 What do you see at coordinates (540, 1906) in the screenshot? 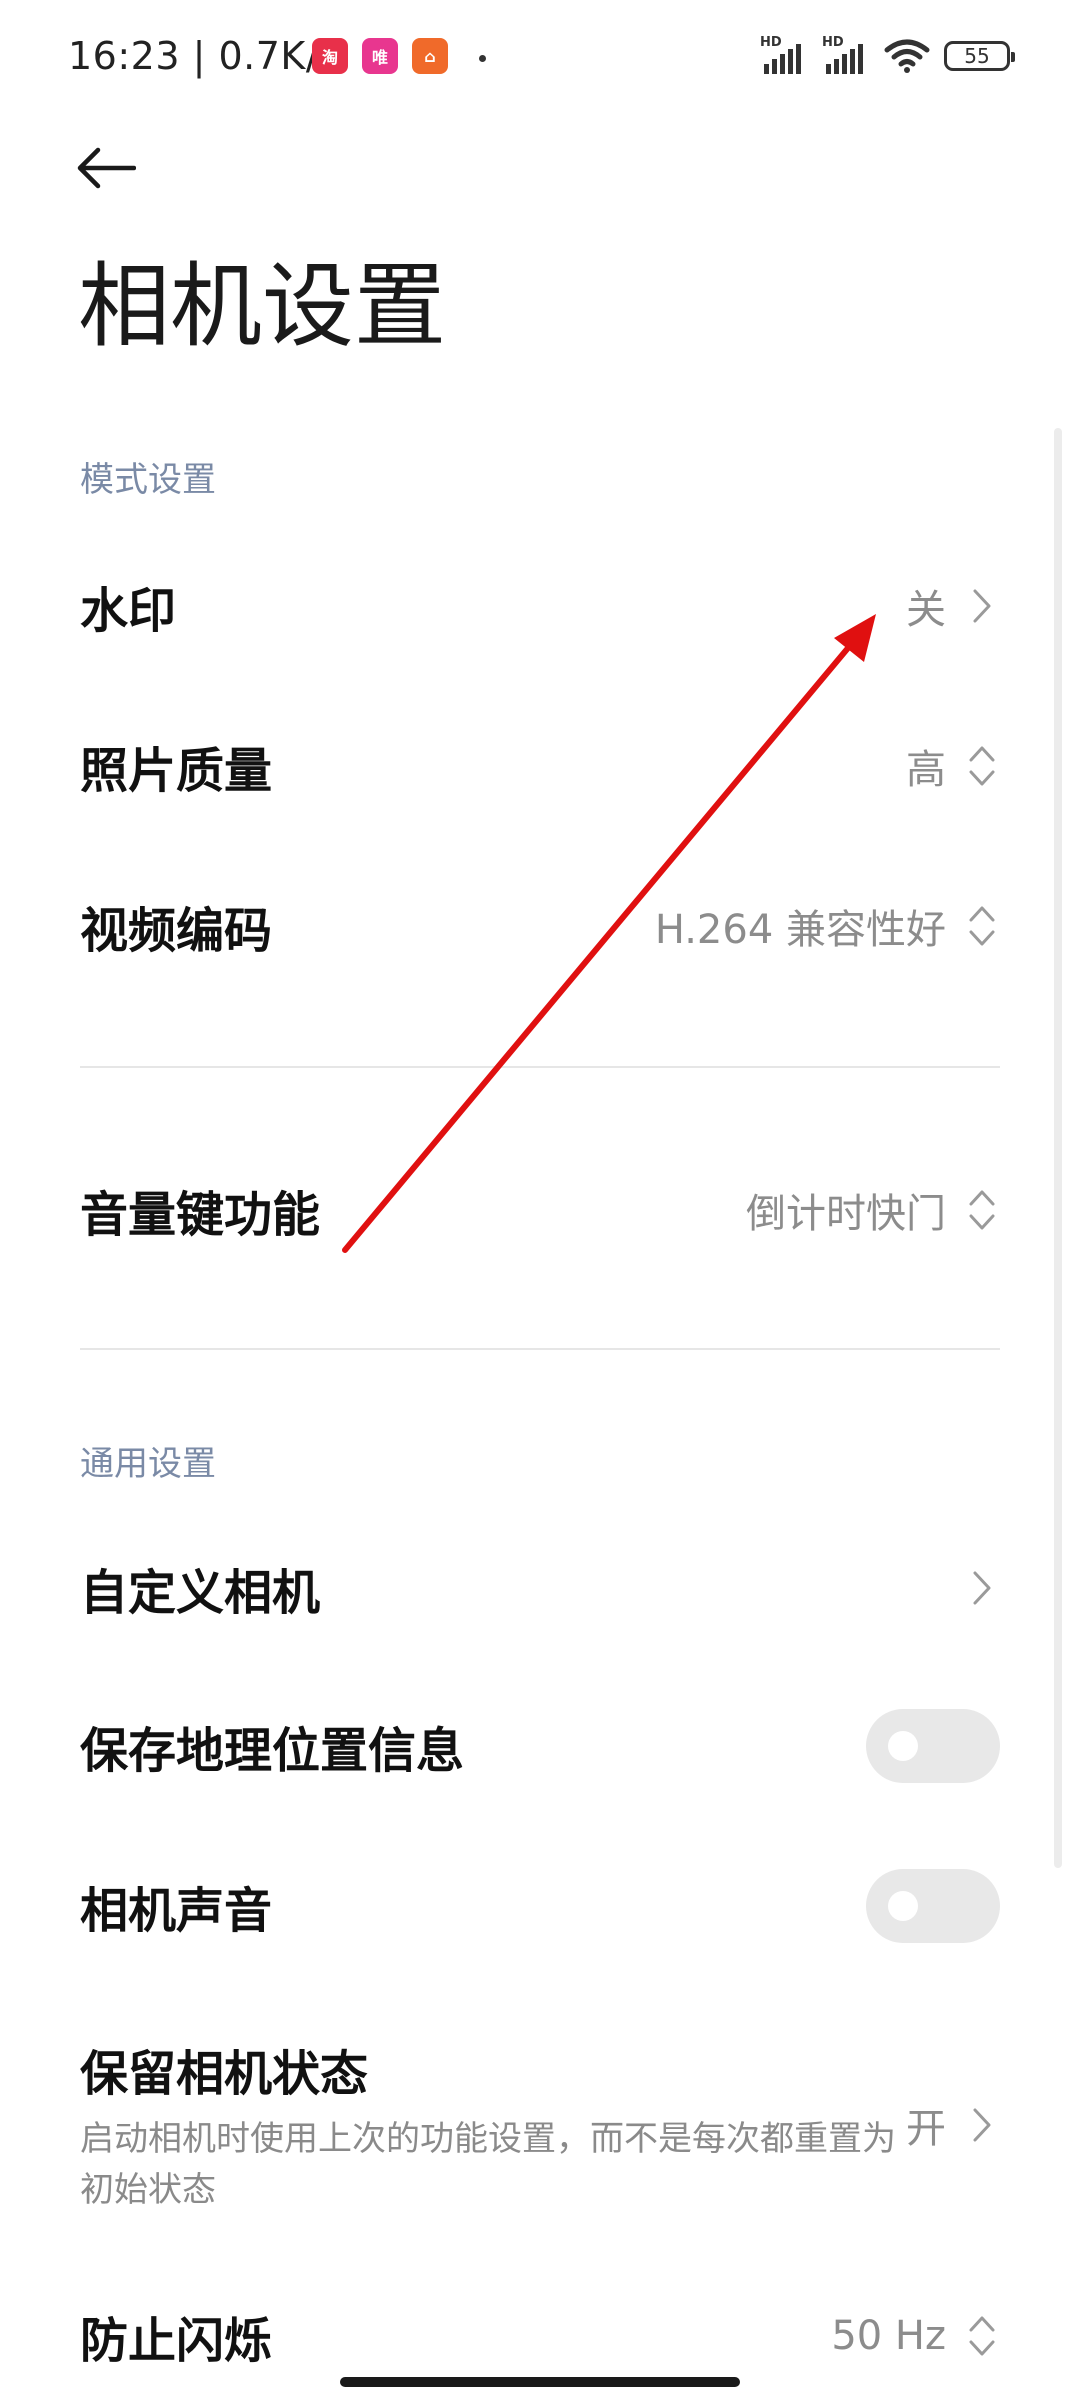
I see `camera-sound-row: 相机声音` at bounding box center [540, 1906].